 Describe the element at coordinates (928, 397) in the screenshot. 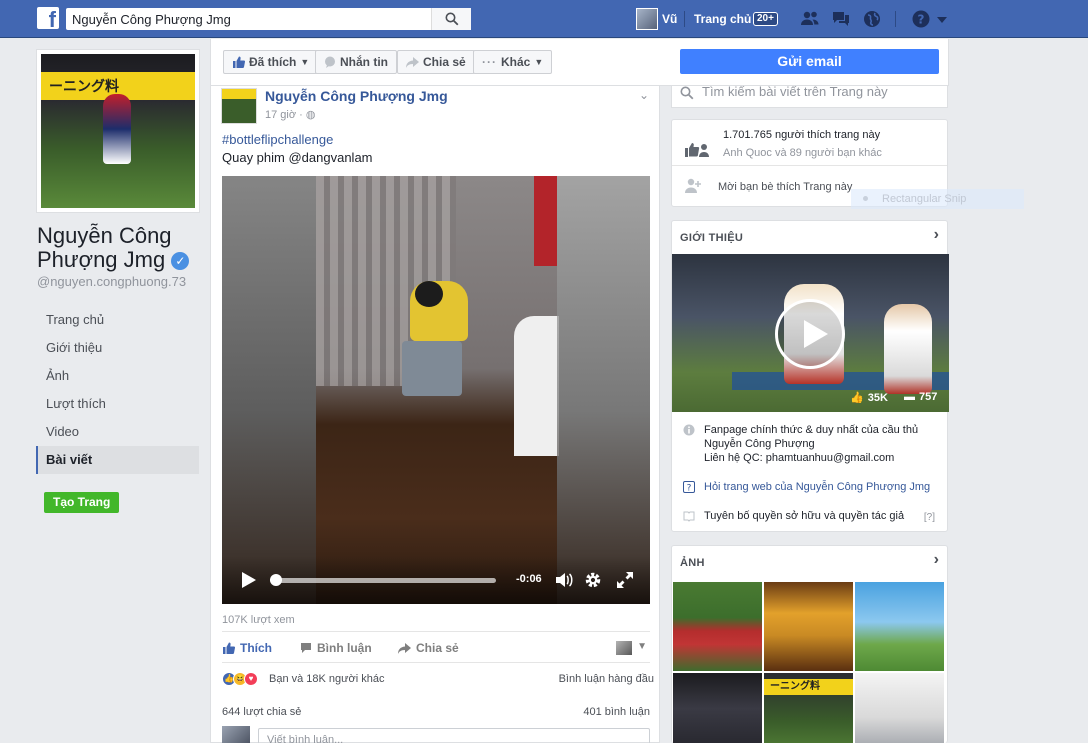

I see `about-video-comments-count: 757` at that location.